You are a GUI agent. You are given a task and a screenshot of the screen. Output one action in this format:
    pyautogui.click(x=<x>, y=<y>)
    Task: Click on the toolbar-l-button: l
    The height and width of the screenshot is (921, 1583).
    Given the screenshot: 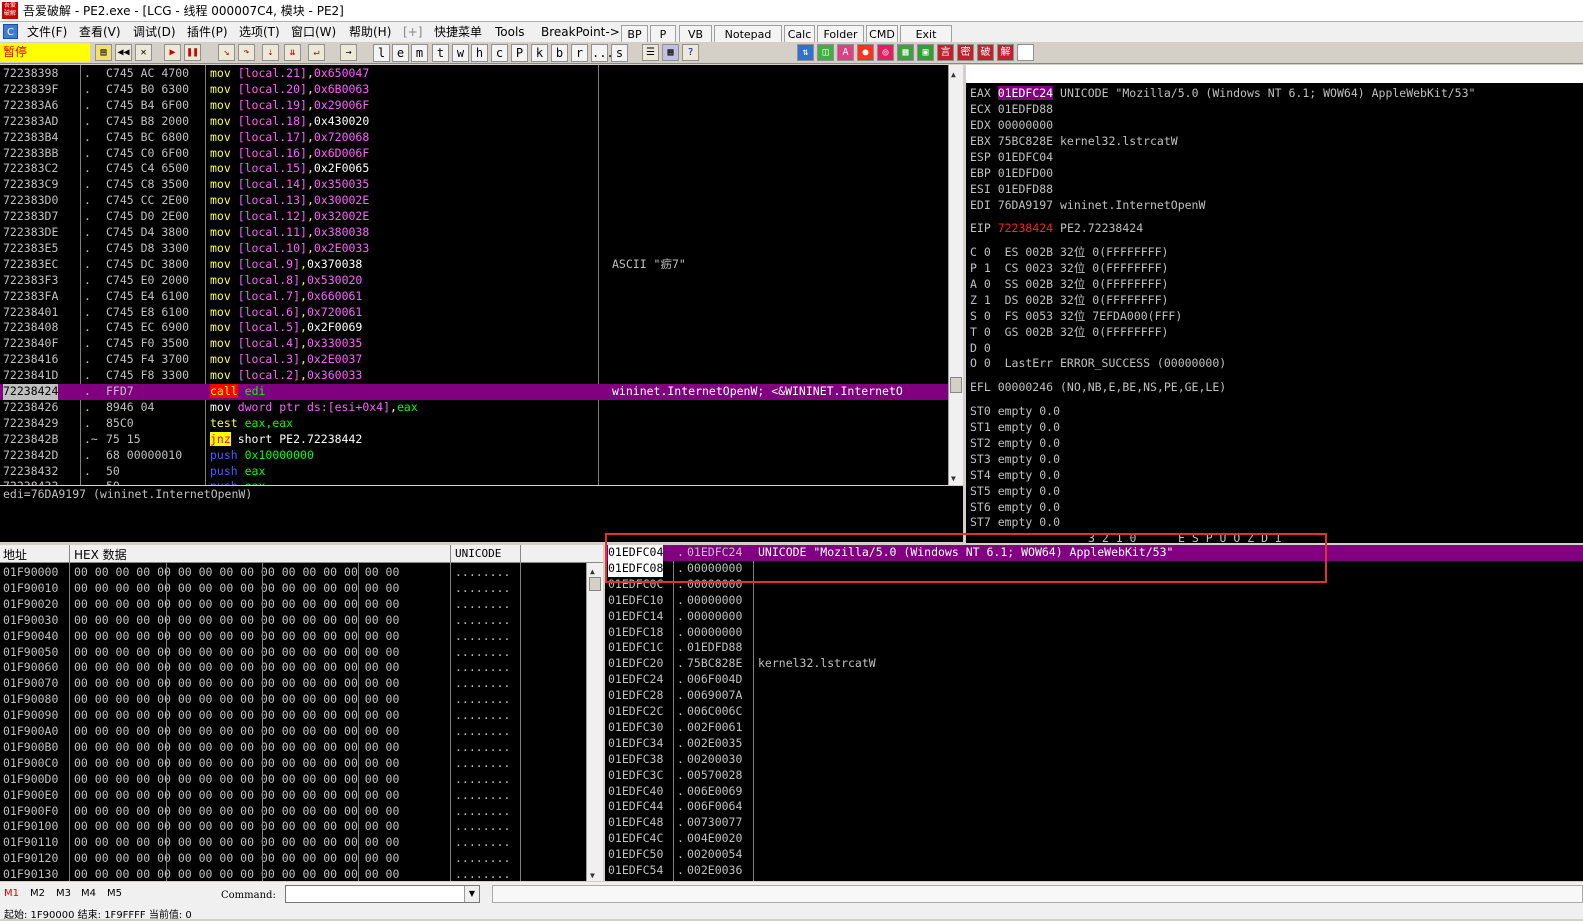 What is the action you would take?
    pyautogui.click(x=381, y=53)
    